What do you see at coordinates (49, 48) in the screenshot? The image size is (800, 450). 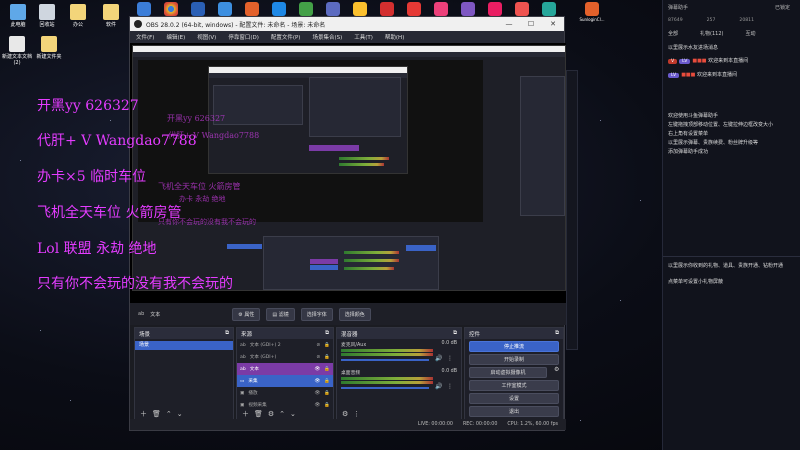 I see `desktop-icon-new-folder: 新建文件夹` at bounding box center [49, 48].